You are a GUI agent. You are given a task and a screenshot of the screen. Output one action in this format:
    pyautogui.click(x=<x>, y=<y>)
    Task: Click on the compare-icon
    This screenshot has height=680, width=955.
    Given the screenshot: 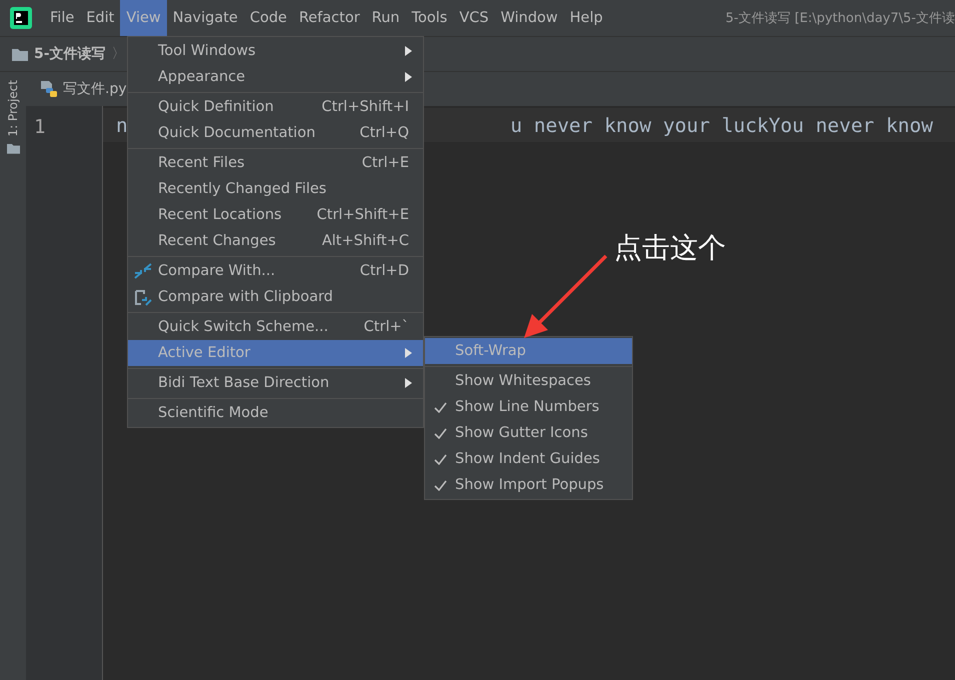 What is the action you would take?
    pyautogui.click(x=143, y=271)
    